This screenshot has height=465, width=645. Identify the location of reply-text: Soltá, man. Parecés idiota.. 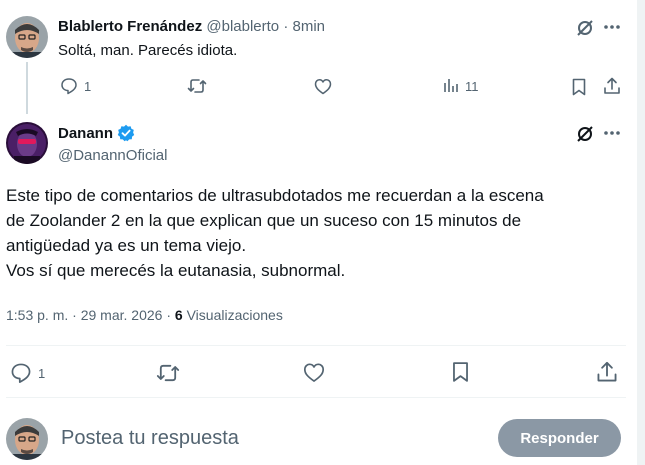
(148, 50).